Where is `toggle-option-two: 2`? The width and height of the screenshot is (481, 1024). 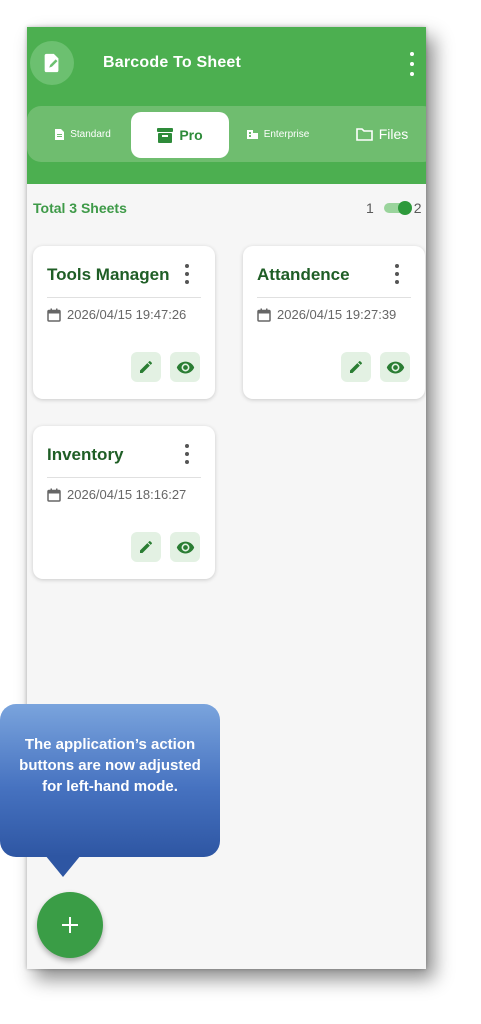
toggle-option-two: 2 is located at coordinates (417, 208).